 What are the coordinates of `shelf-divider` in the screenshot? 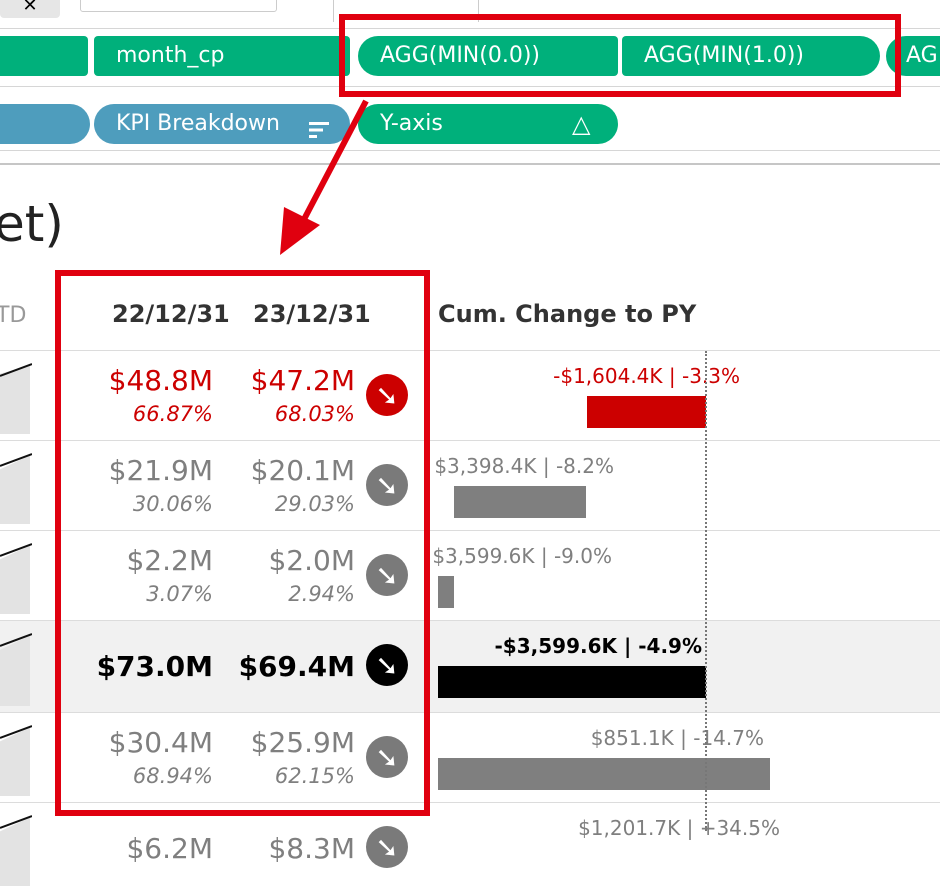 It's located at (470, 150).